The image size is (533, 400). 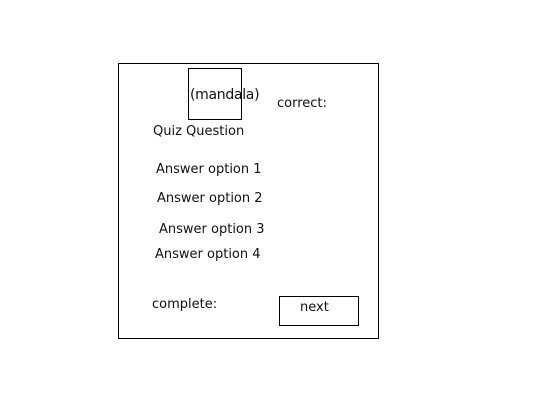 What do you see at coordinates (212, 229) in the screenshot?
I see `answer-option-3: Answer option 3` at bounding box center [212, 229].